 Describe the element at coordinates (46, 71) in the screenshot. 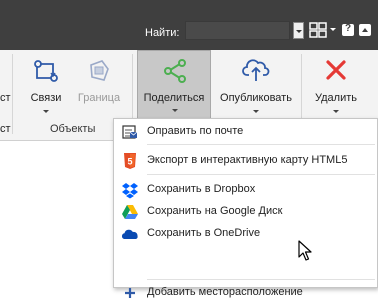

I see `connections-icon` at that location.